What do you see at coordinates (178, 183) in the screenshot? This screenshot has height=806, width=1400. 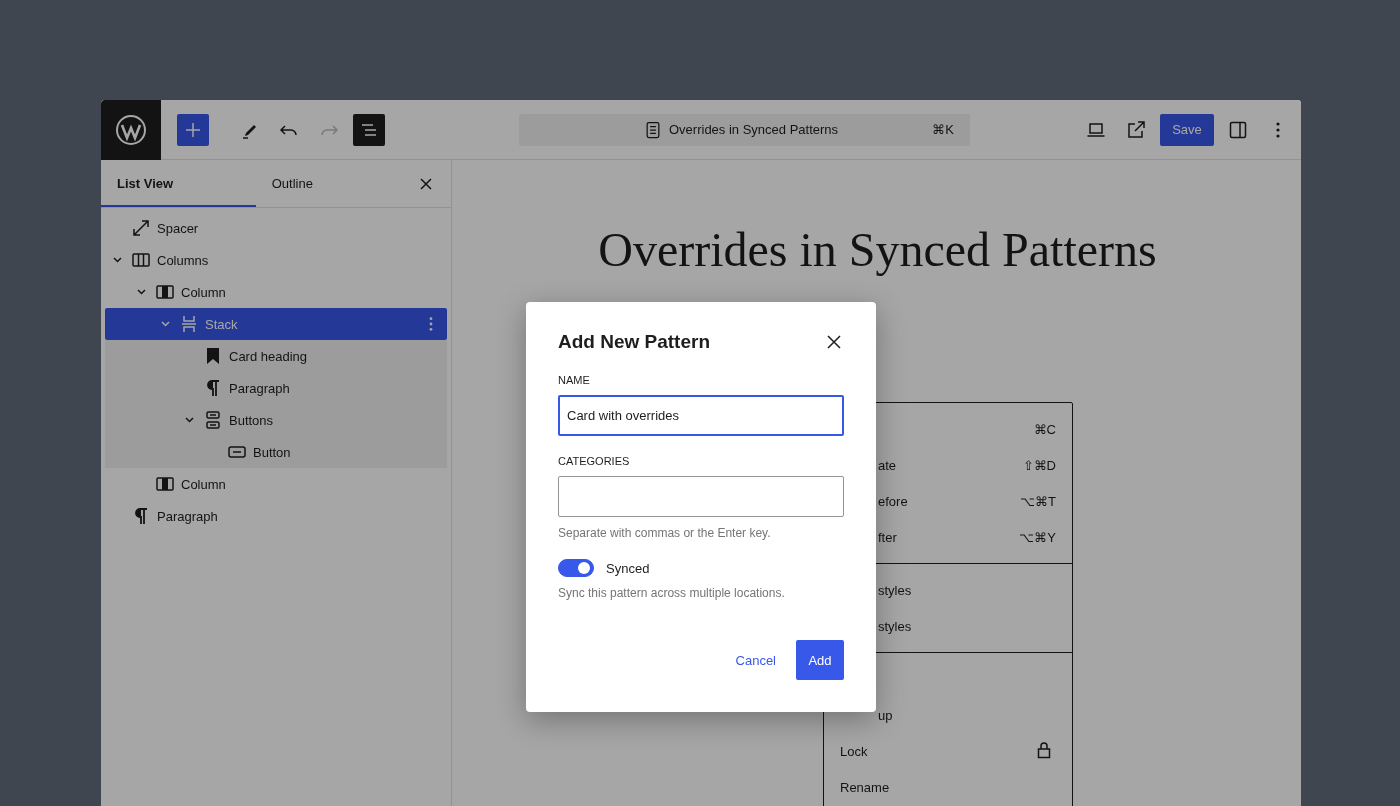 I see `panel-tab: List View` at bounding box center [178, 183].